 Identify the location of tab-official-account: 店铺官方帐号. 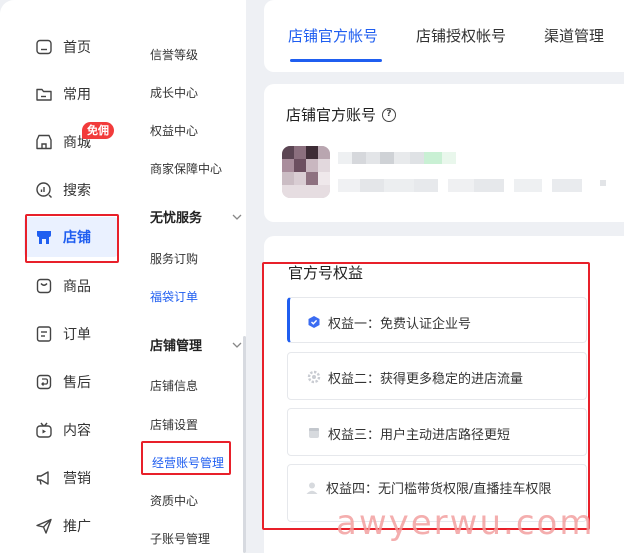
(333, 35).